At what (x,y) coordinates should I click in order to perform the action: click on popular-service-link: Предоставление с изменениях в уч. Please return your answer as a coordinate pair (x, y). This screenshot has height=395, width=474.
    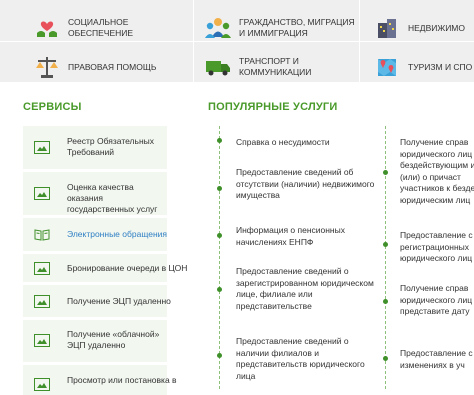
    Looking at the image, I should click on (437, 359).